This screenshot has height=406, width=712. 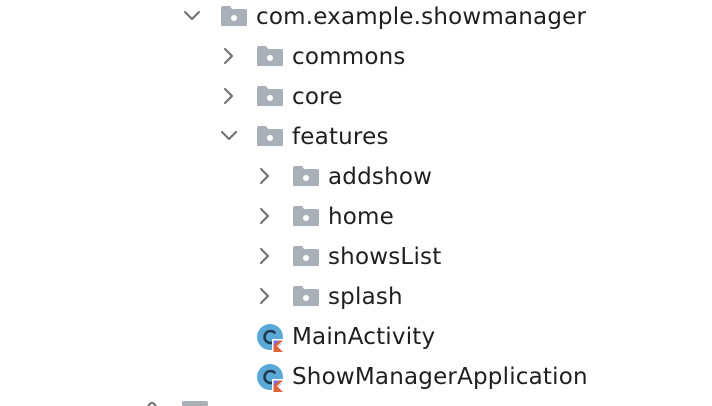 What do you see at coordinates (380, 177) in the screenshot?
I see `tree-item-label: addshow` at bounding box center [380, 177].